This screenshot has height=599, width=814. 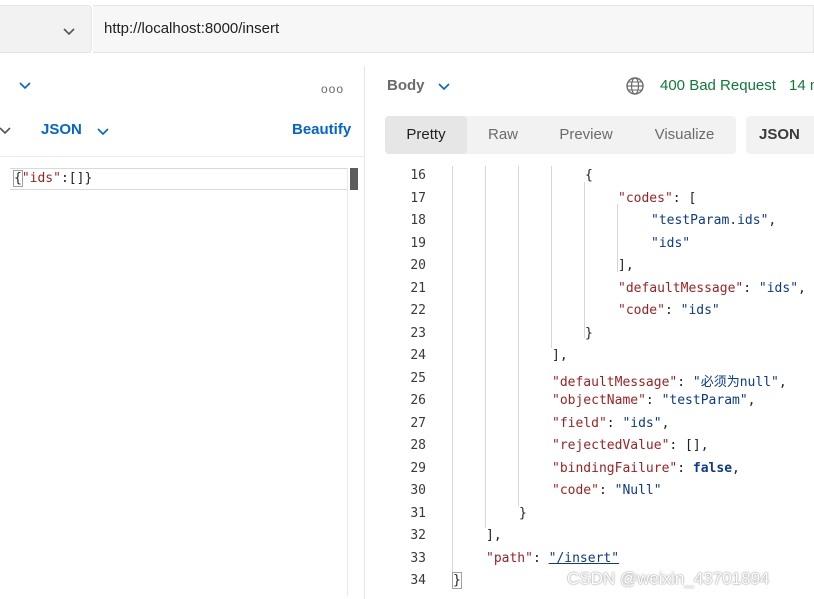 What do you see at coordinates (418, 535) in the screenshot?
I see `line-number: 32` at bounding box center [418, 535].